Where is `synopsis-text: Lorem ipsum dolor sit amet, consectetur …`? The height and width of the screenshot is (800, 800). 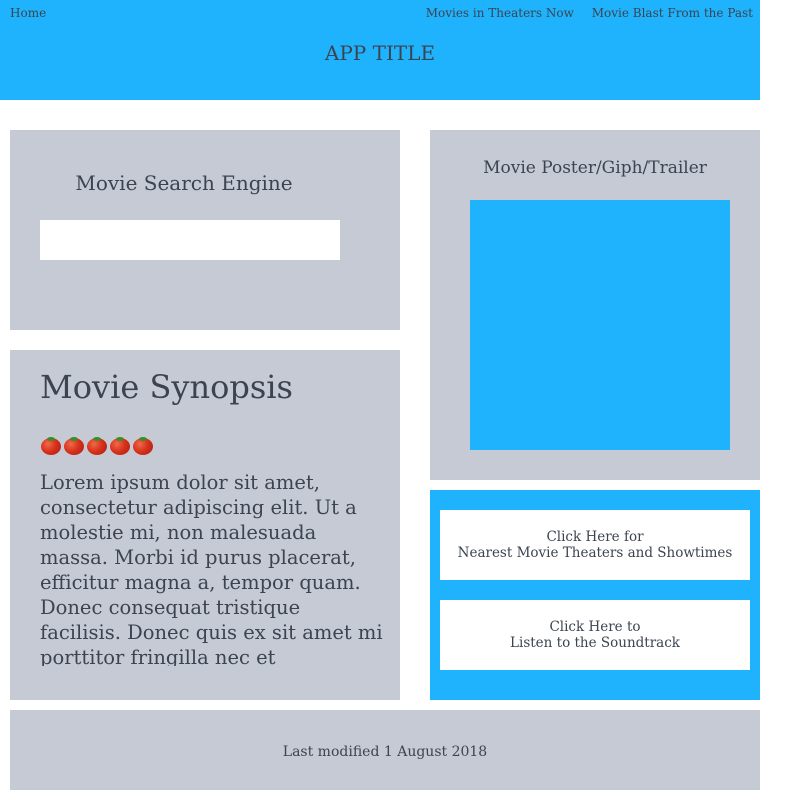
synopsis-text: Lorem ipsum dolor sit amet, consectetur … is located at coordinates (211, 568).